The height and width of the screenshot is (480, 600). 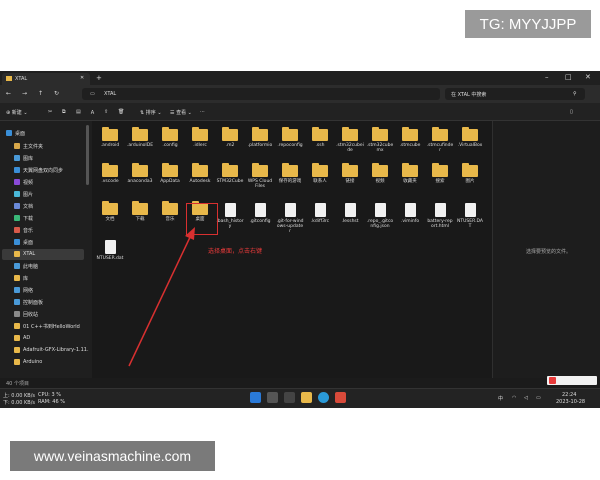 I want to click on file-item: .vscode, so click(x=110, y=173).